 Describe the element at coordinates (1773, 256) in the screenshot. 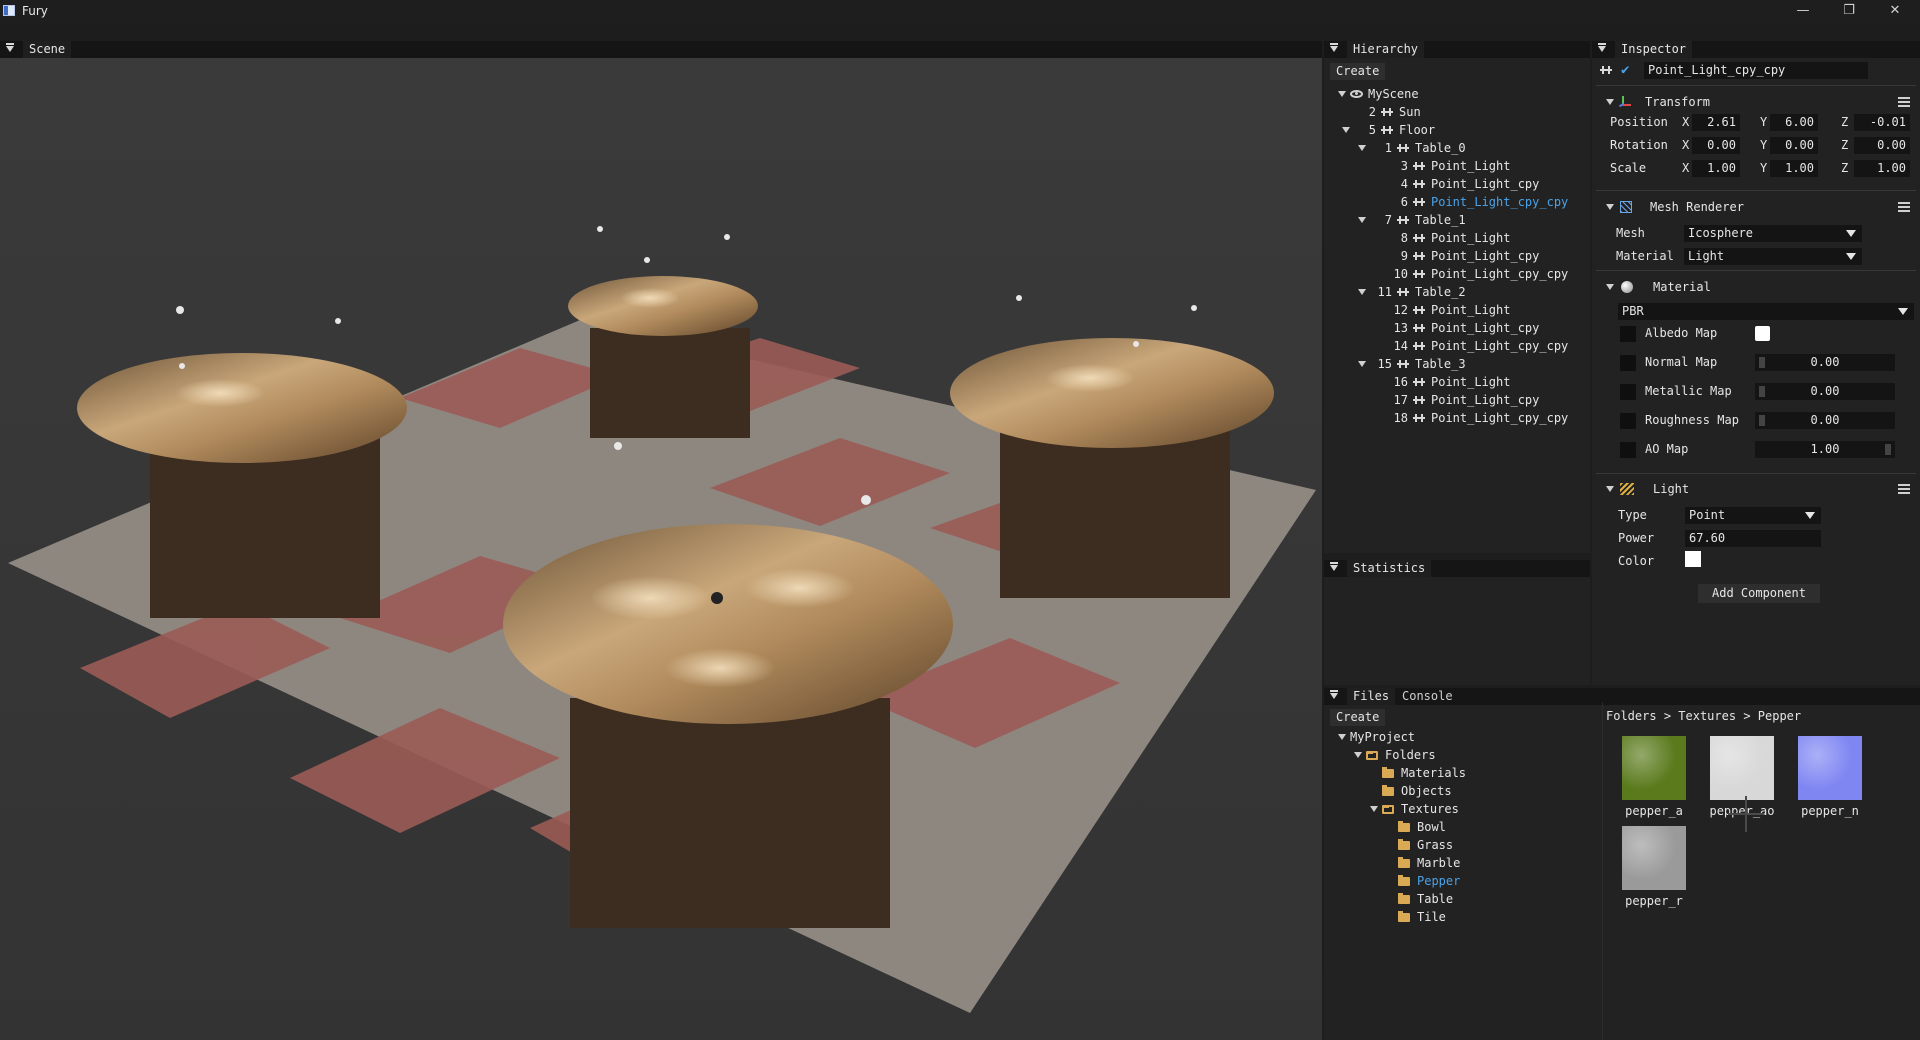

I see `material-select: Light` at that location.